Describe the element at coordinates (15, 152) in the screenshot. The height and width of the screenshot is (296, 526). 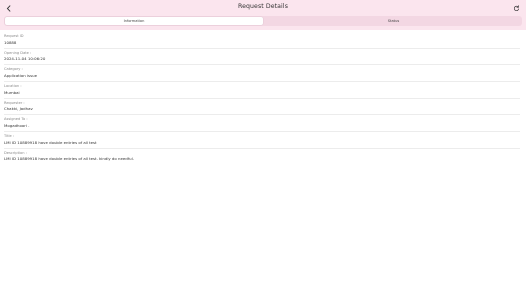
I see `field-label: Description :` at that location.